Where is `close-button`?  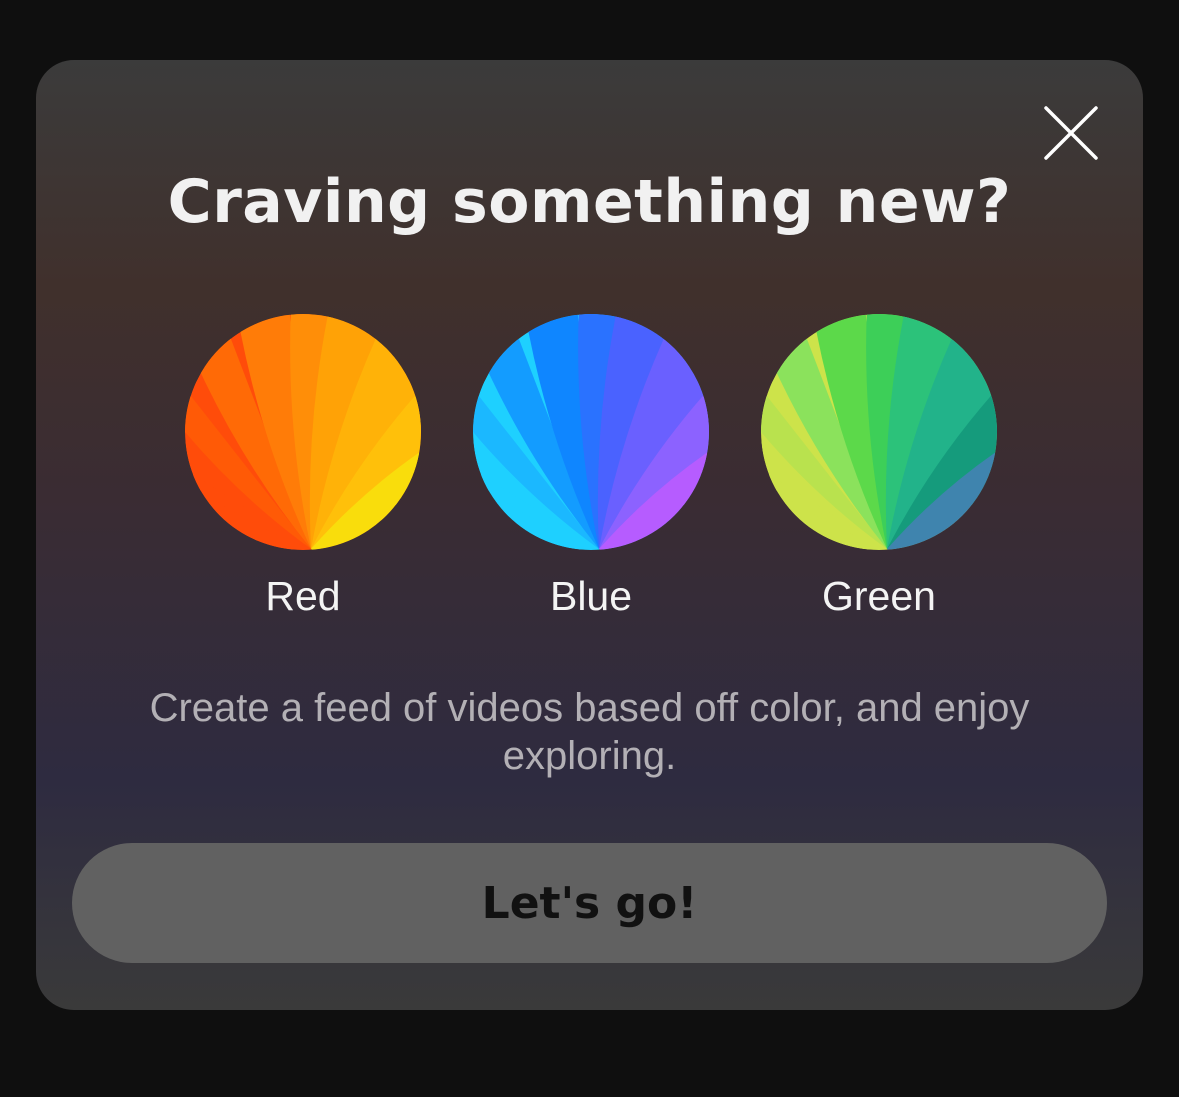
close-button is located at coordinates (1071, 133).